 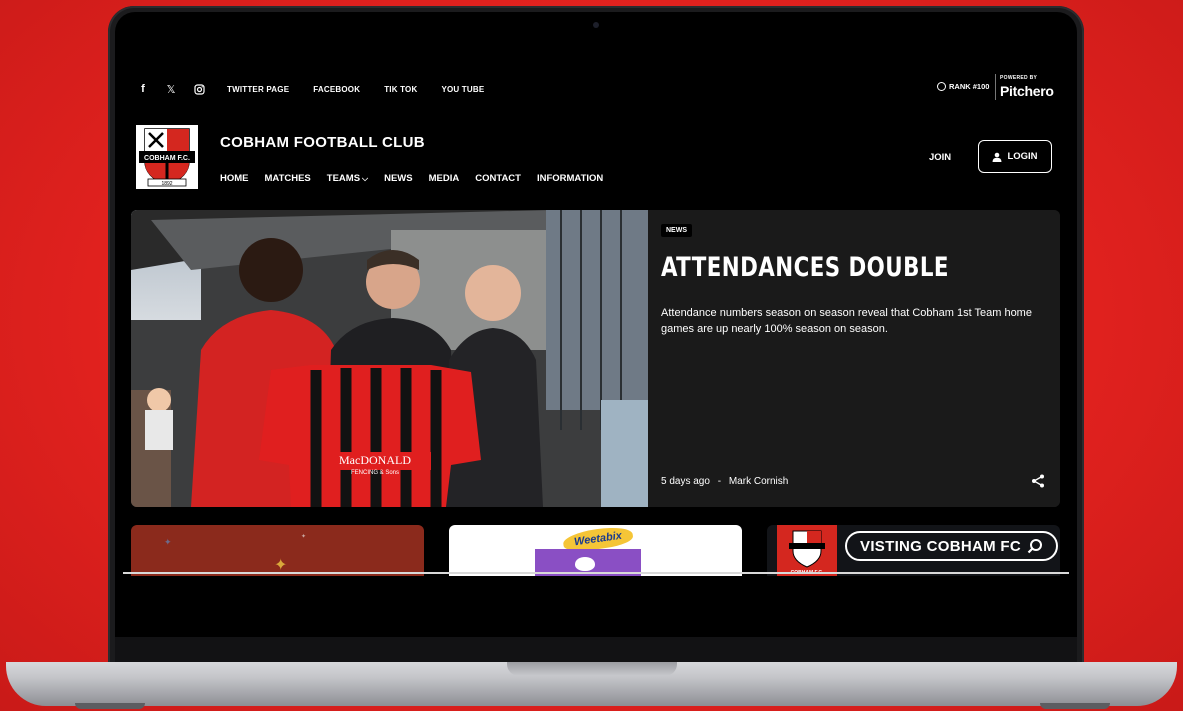 I want to click on instagram-icon, so click(x=199, y=89).